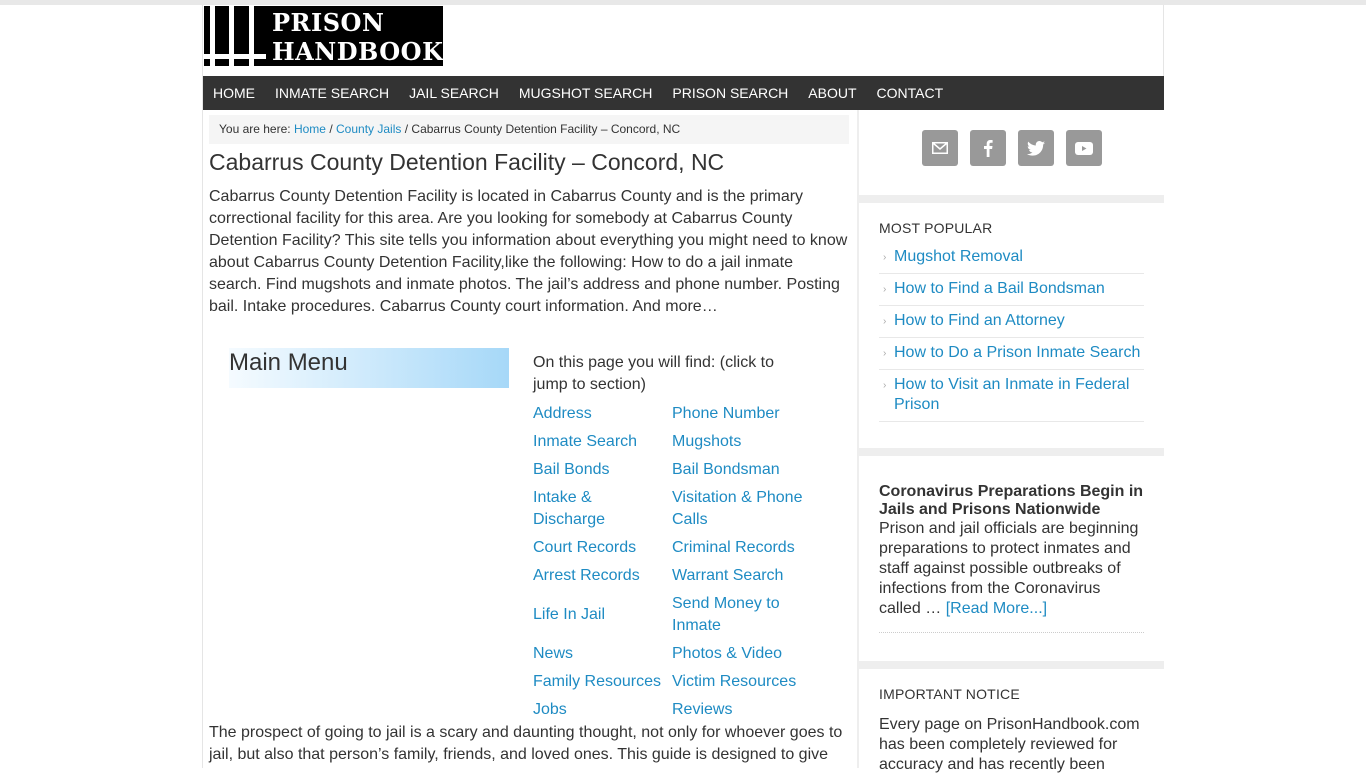 Image resolution: width=1366 pixels, height=779 pixels. Describe the element at coordinates (602, 414) in the screenshot. I see `toc-link-address: Address` at that location.